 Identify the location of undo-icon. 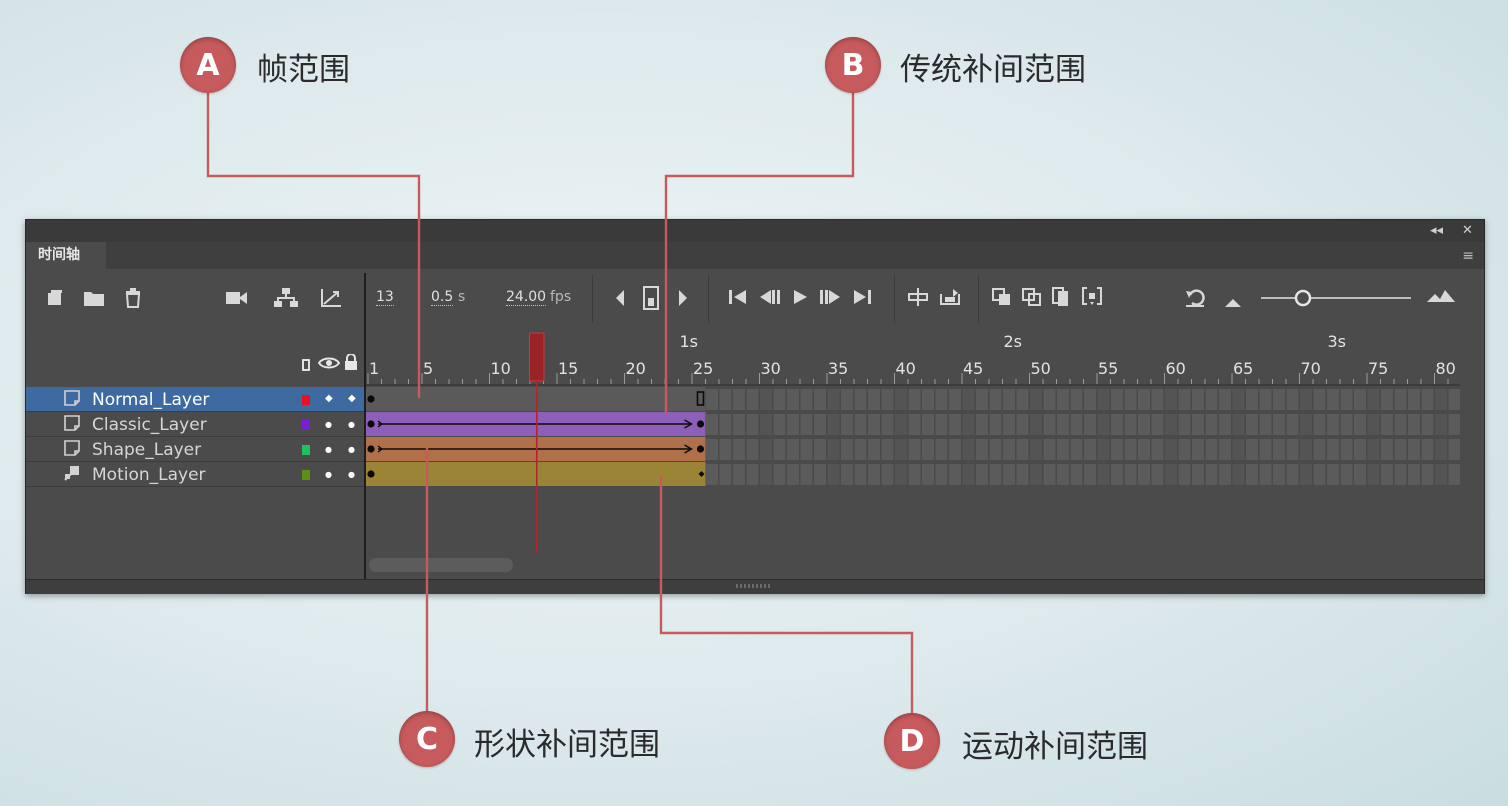
(1195, 299).